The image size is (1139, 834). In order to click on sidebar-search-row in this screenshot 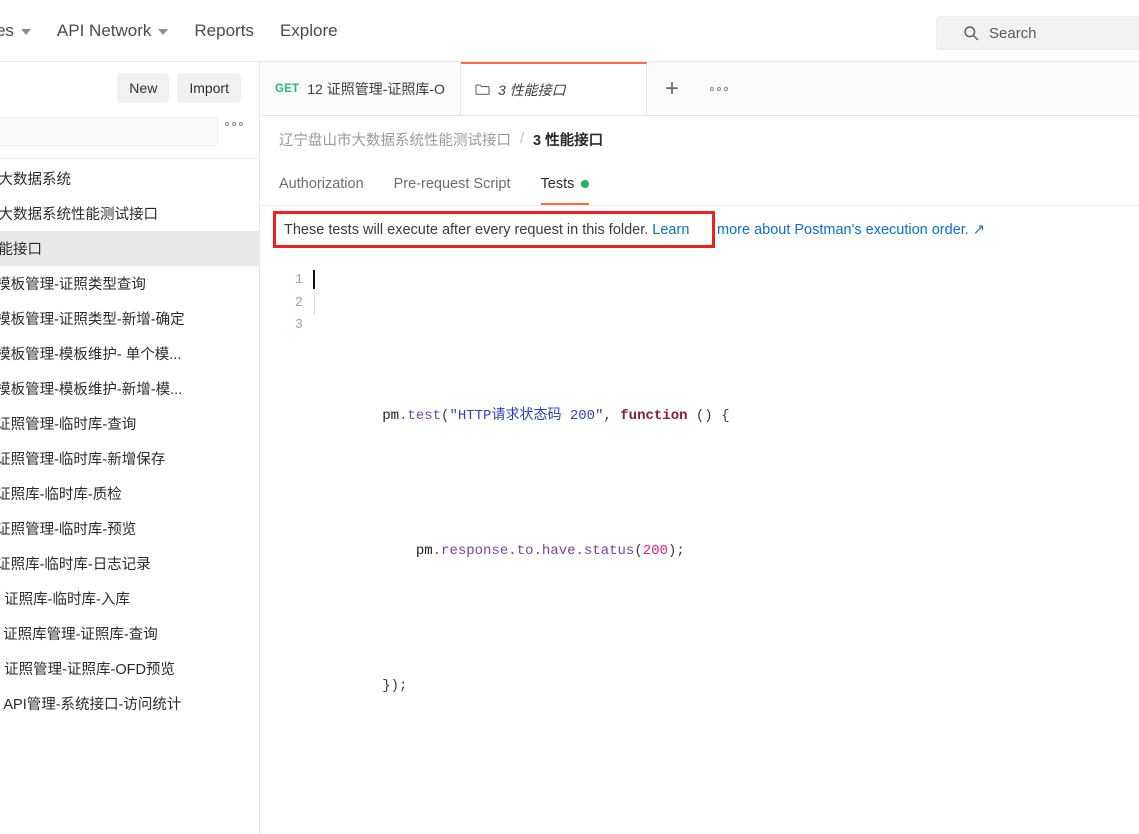, I will do `click(129, 133)`.